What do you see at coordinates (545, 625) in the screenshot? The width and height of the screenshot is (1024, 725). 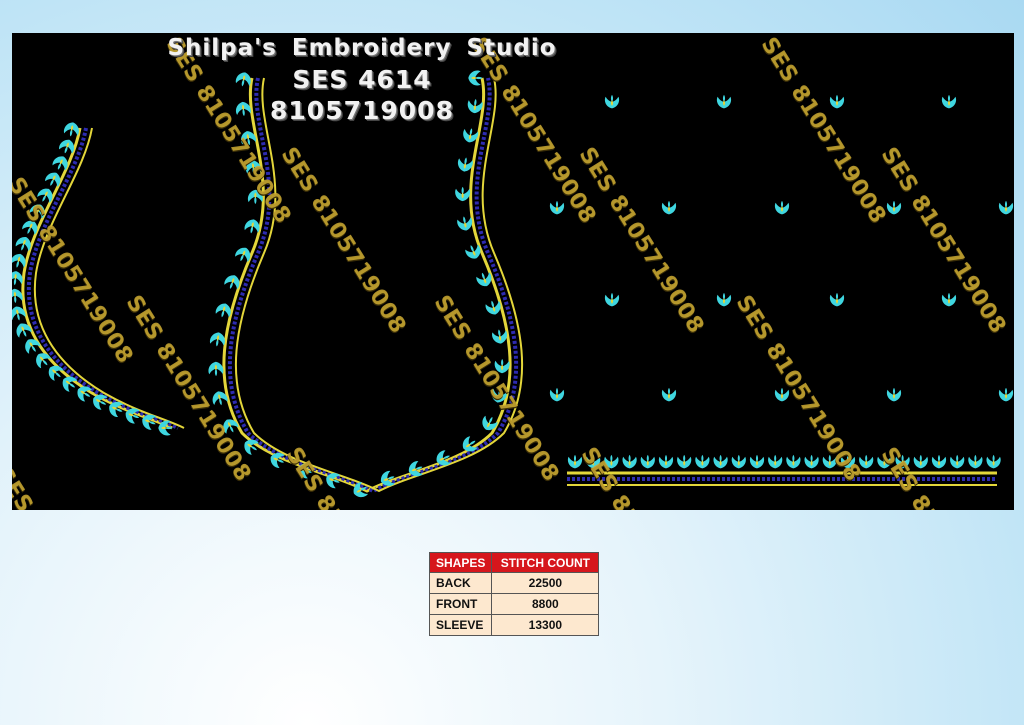 I see `count-cell: 13300` at bounding box center [545, 625].